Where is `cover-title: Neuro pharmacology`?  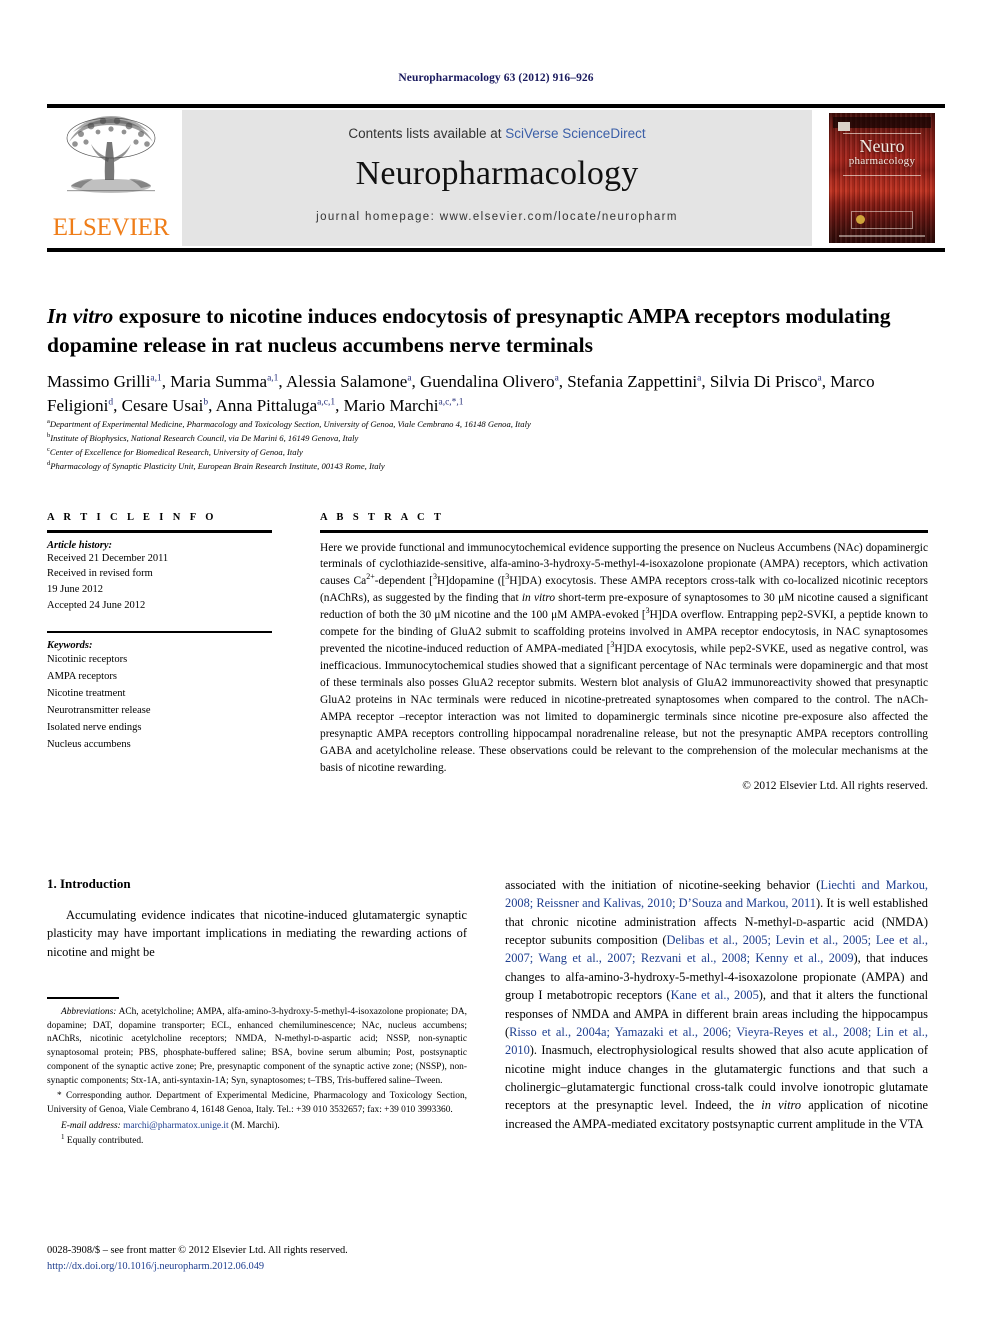 cover-title: Neuro pharmacology is located at coordinates (882, 152).